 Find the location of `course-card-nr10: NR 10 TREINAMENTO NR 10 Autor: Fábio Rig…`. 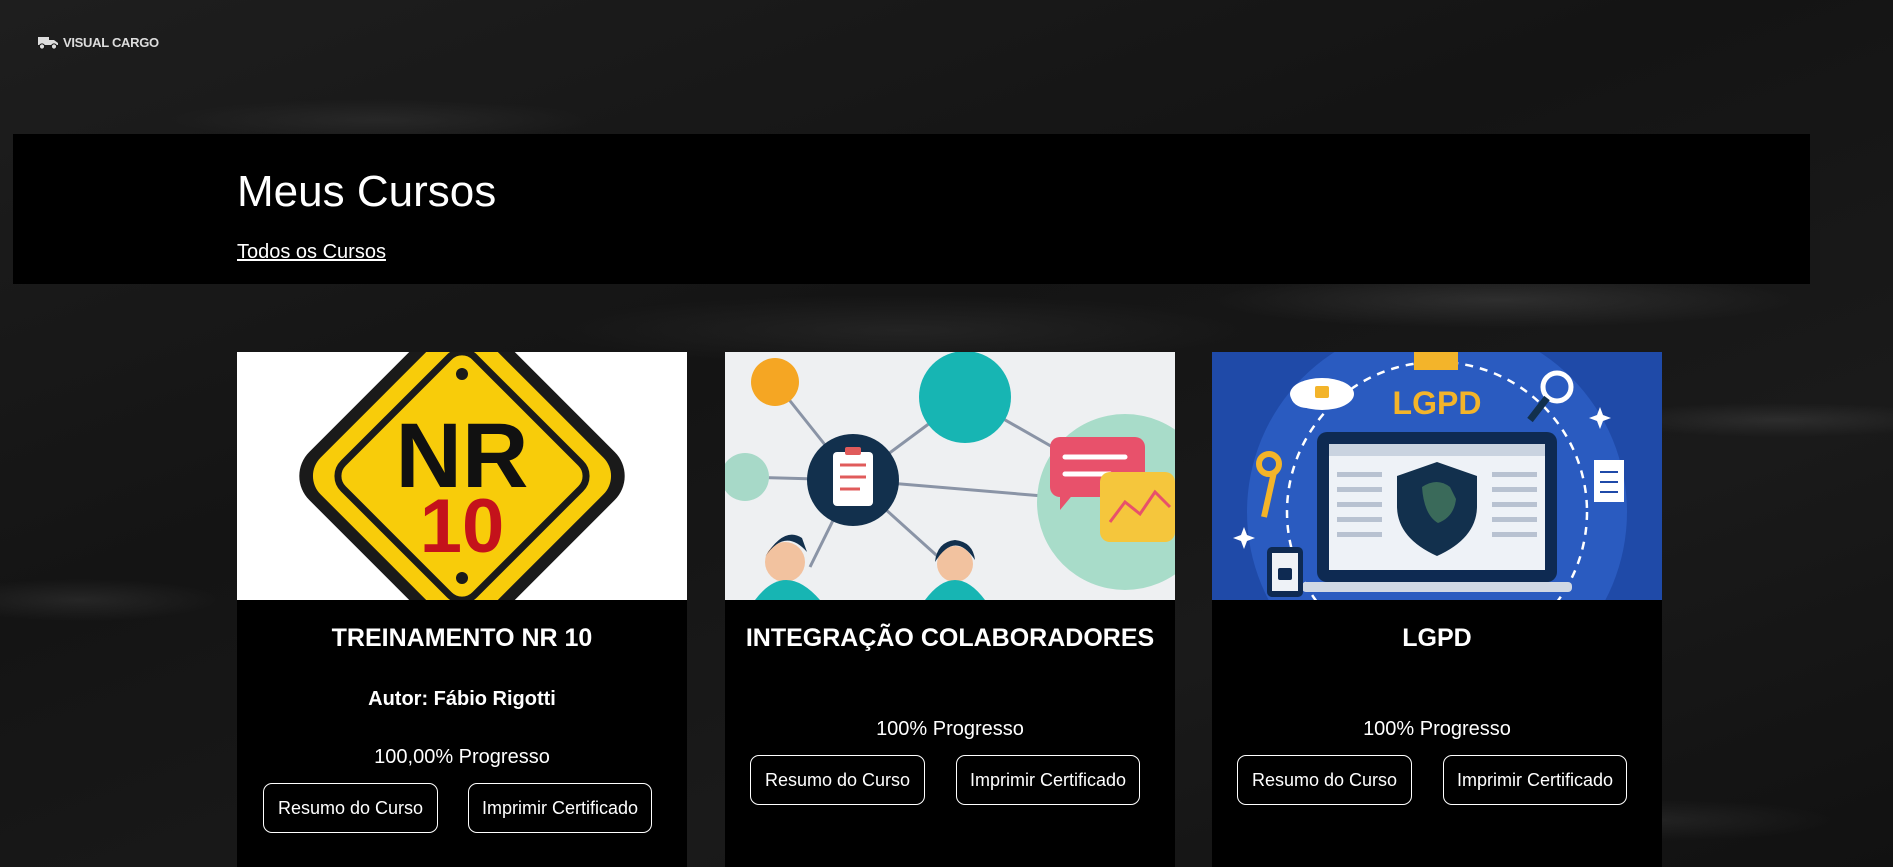

course-card-nr10: NR 10 TREINAMENTO NR 10 Autor: Fábio Rig… is located at coordinates (462, 609).